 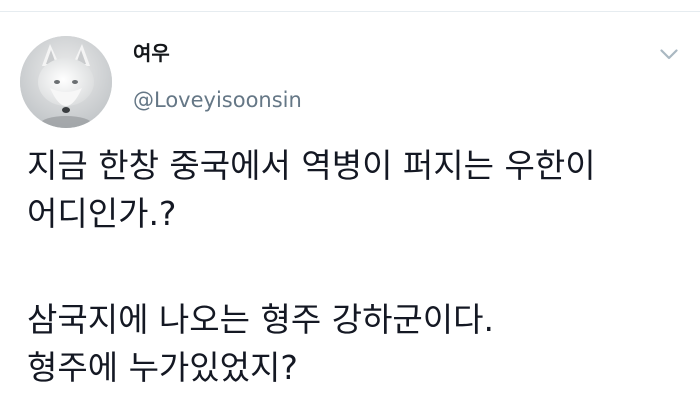 What do you see at coordinates (66, 82) in the screenshot?
I see `fox-avatar-icon` at bounding box center [66, 82].